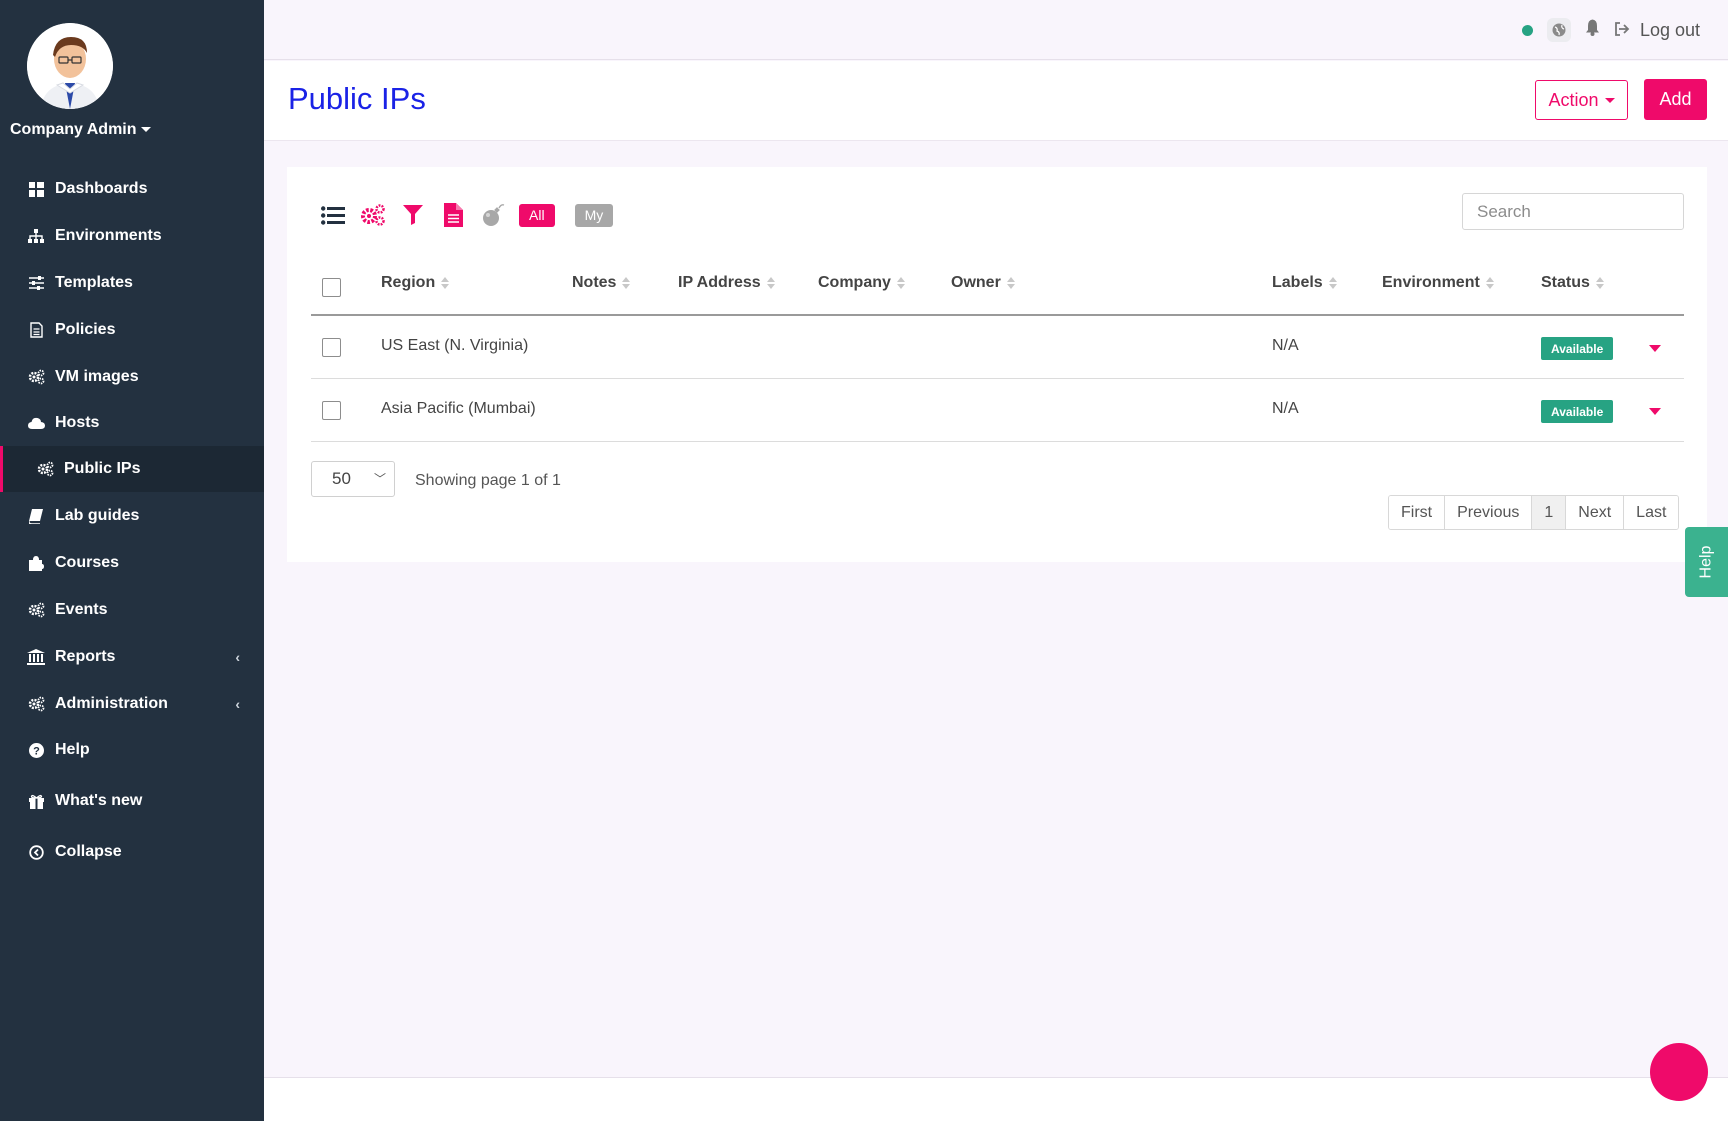 The width and height of the screenshot is (1728, 1121). I want to click on sidebar-item-whats-new: What's new, so click(132, 801).